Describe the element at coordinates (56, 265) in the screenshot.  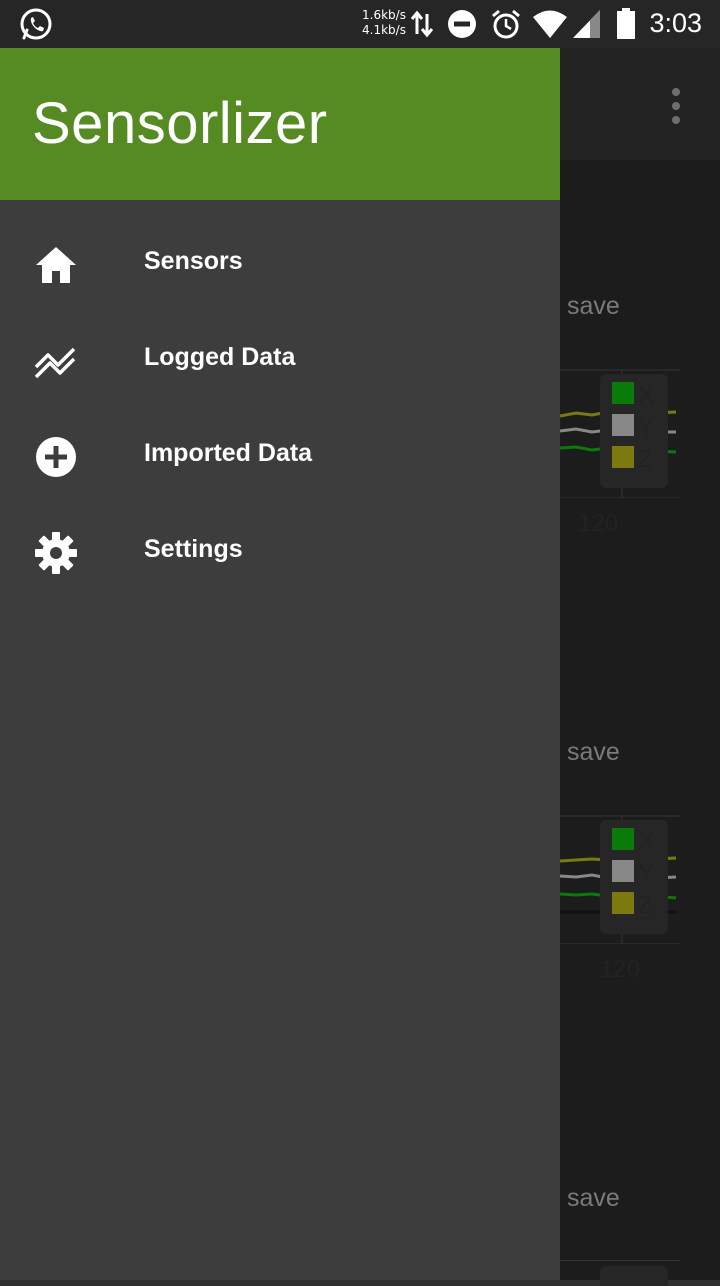
I see `home-icon` at that location.